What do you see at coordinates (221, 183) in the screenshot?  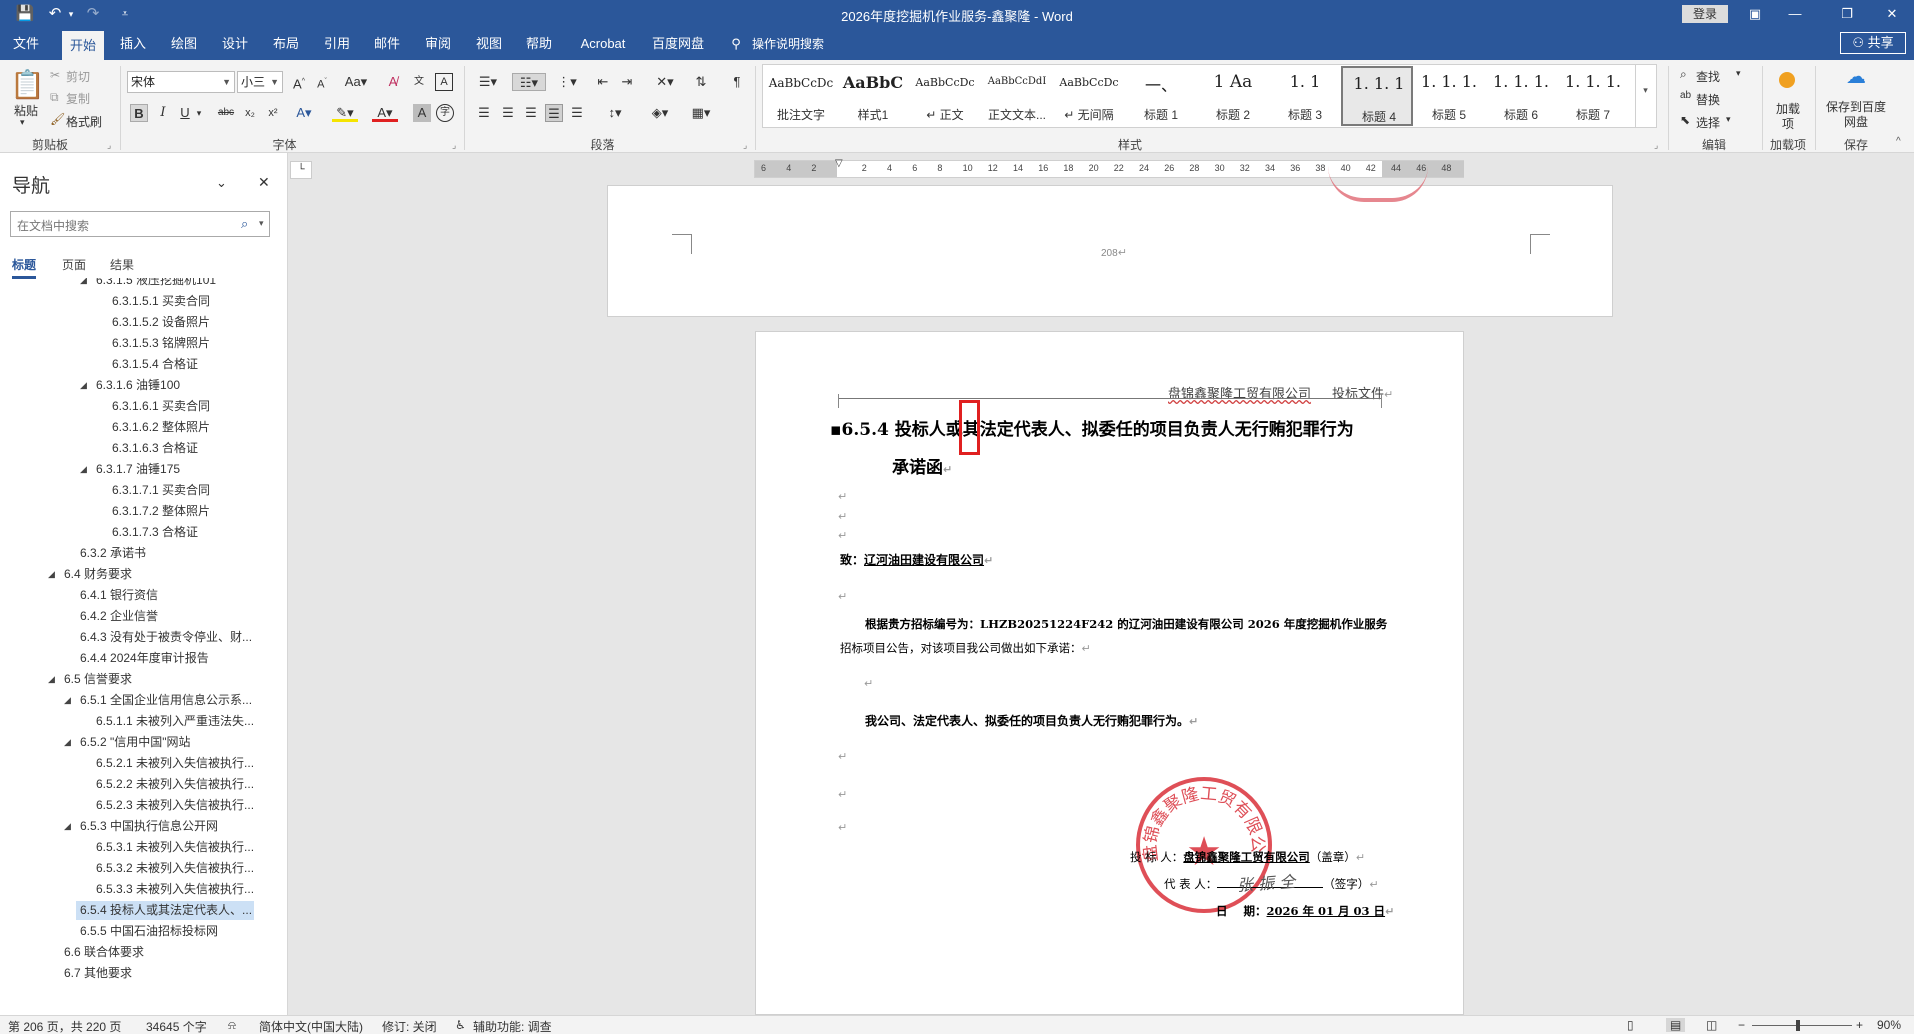 I see `nav-options-icon: ⌄` at bounding box center [221, 183].